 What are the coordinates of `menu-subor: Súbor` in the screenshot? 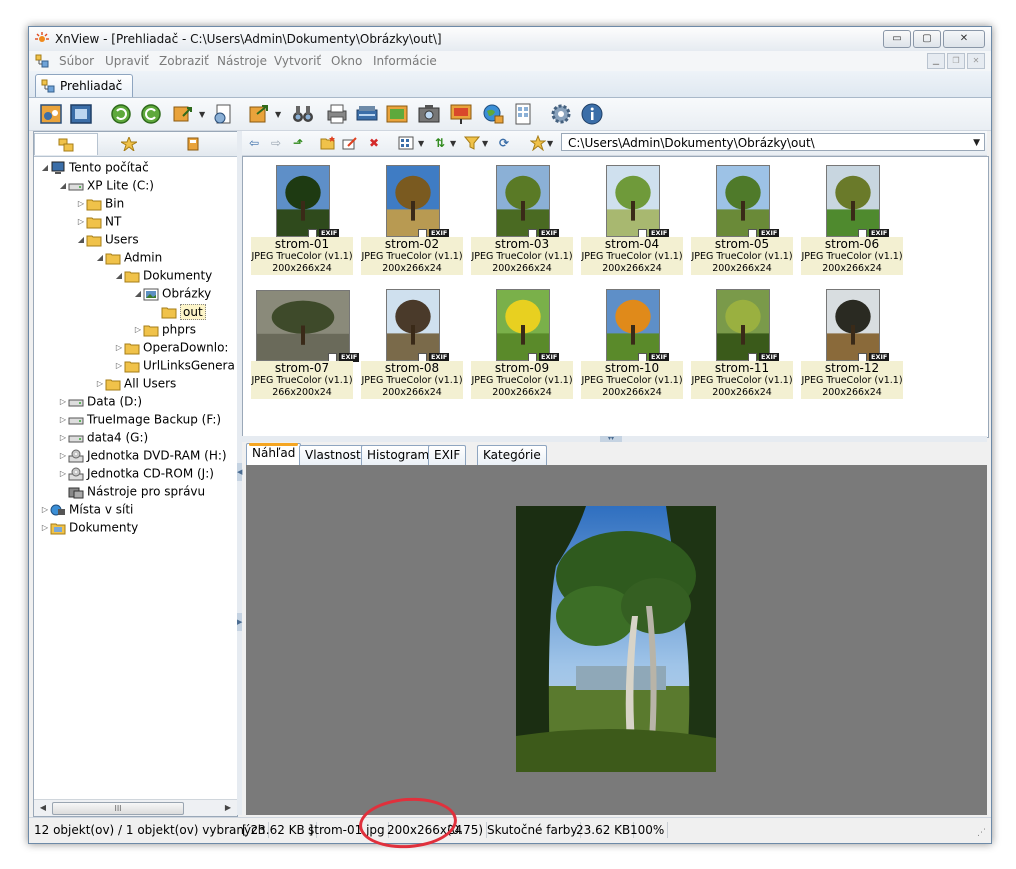 It's located at (76, 61).